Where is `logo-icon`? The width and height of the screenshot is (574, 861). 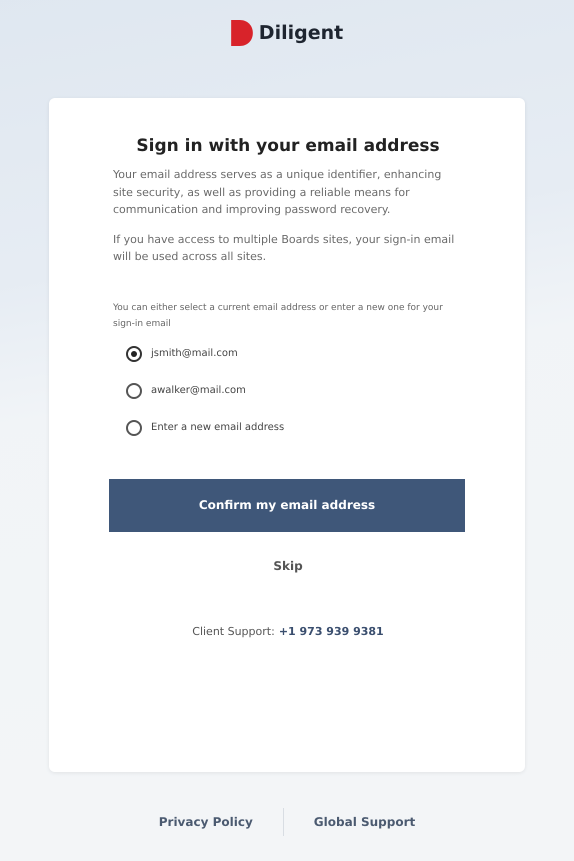
logo-icon is located at coordinates (241, 33).